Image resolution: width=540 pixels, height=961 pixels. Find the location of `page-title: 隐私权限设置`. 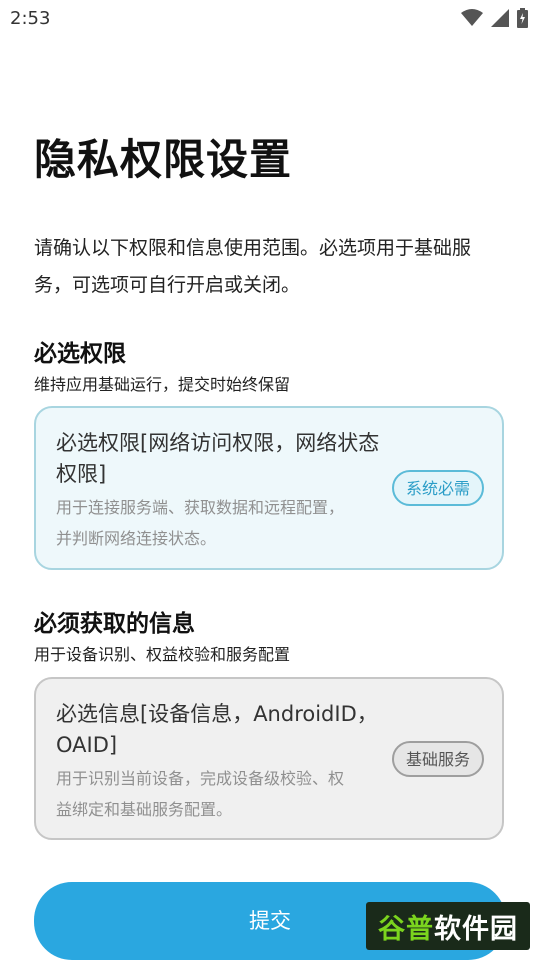

page-title: 隐私权限设置 is located at coordinates (163, 159).